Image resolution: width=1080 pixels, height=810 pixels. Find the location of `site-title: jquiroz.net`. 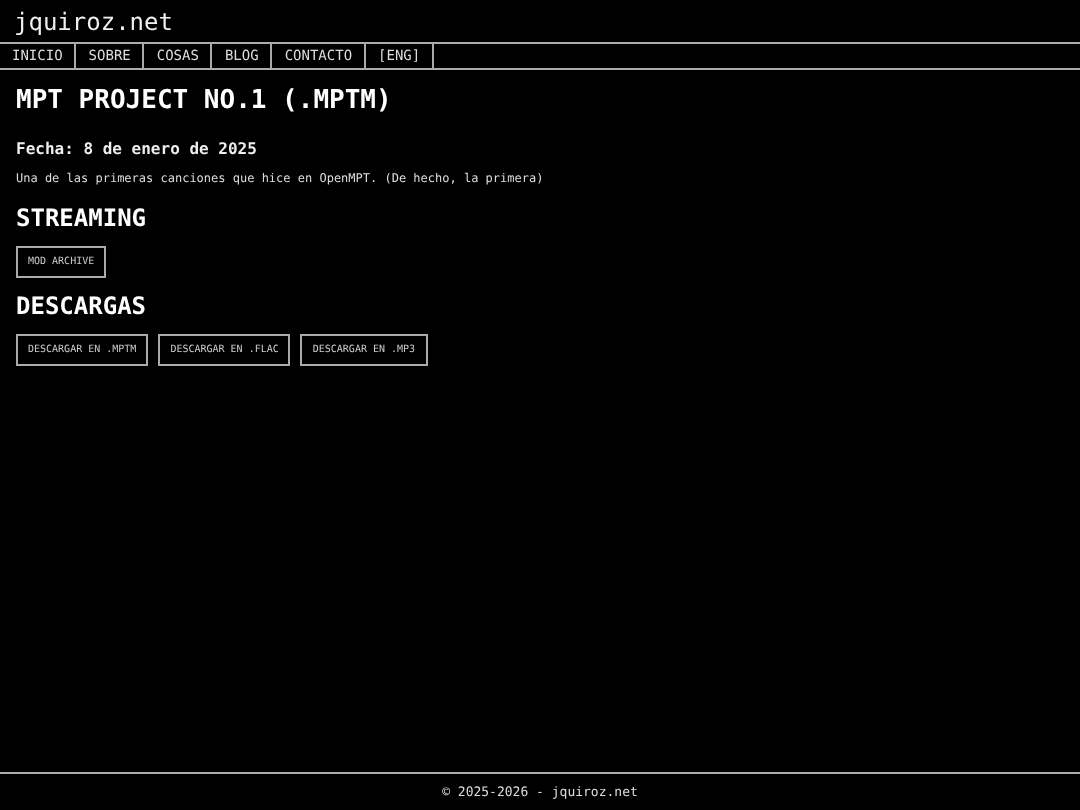

site-title: jquiroz.net is located at coordinates (93, 23).